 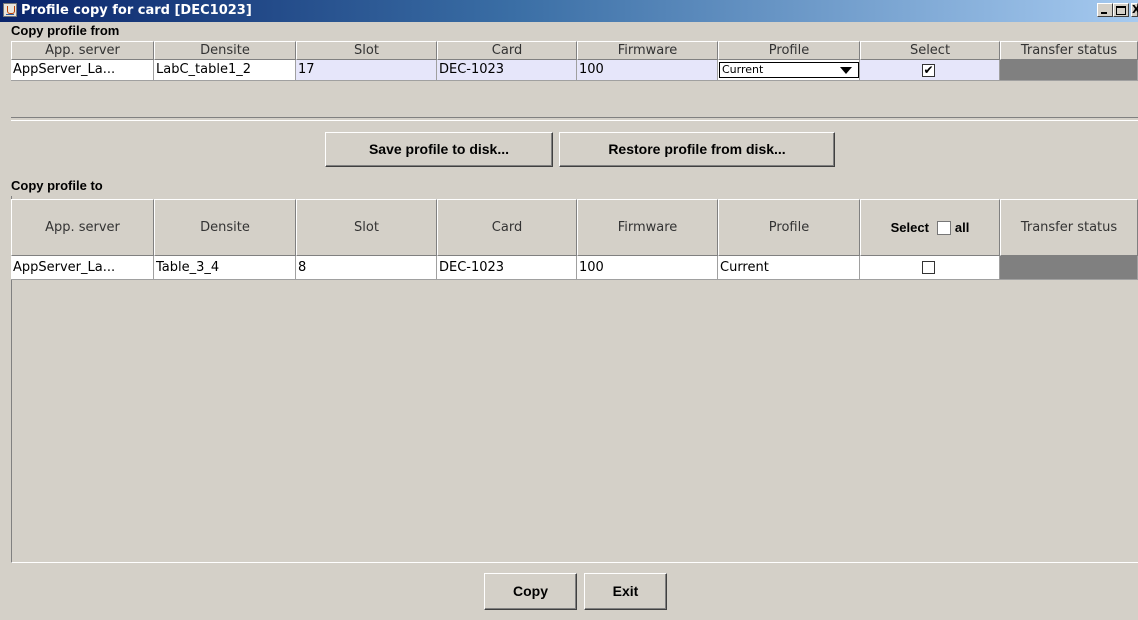 What do you see at coordinates (57, 185) in the screenshot?
I see `copy-to-label: Copy profile to` at bounding box center [57, 185].